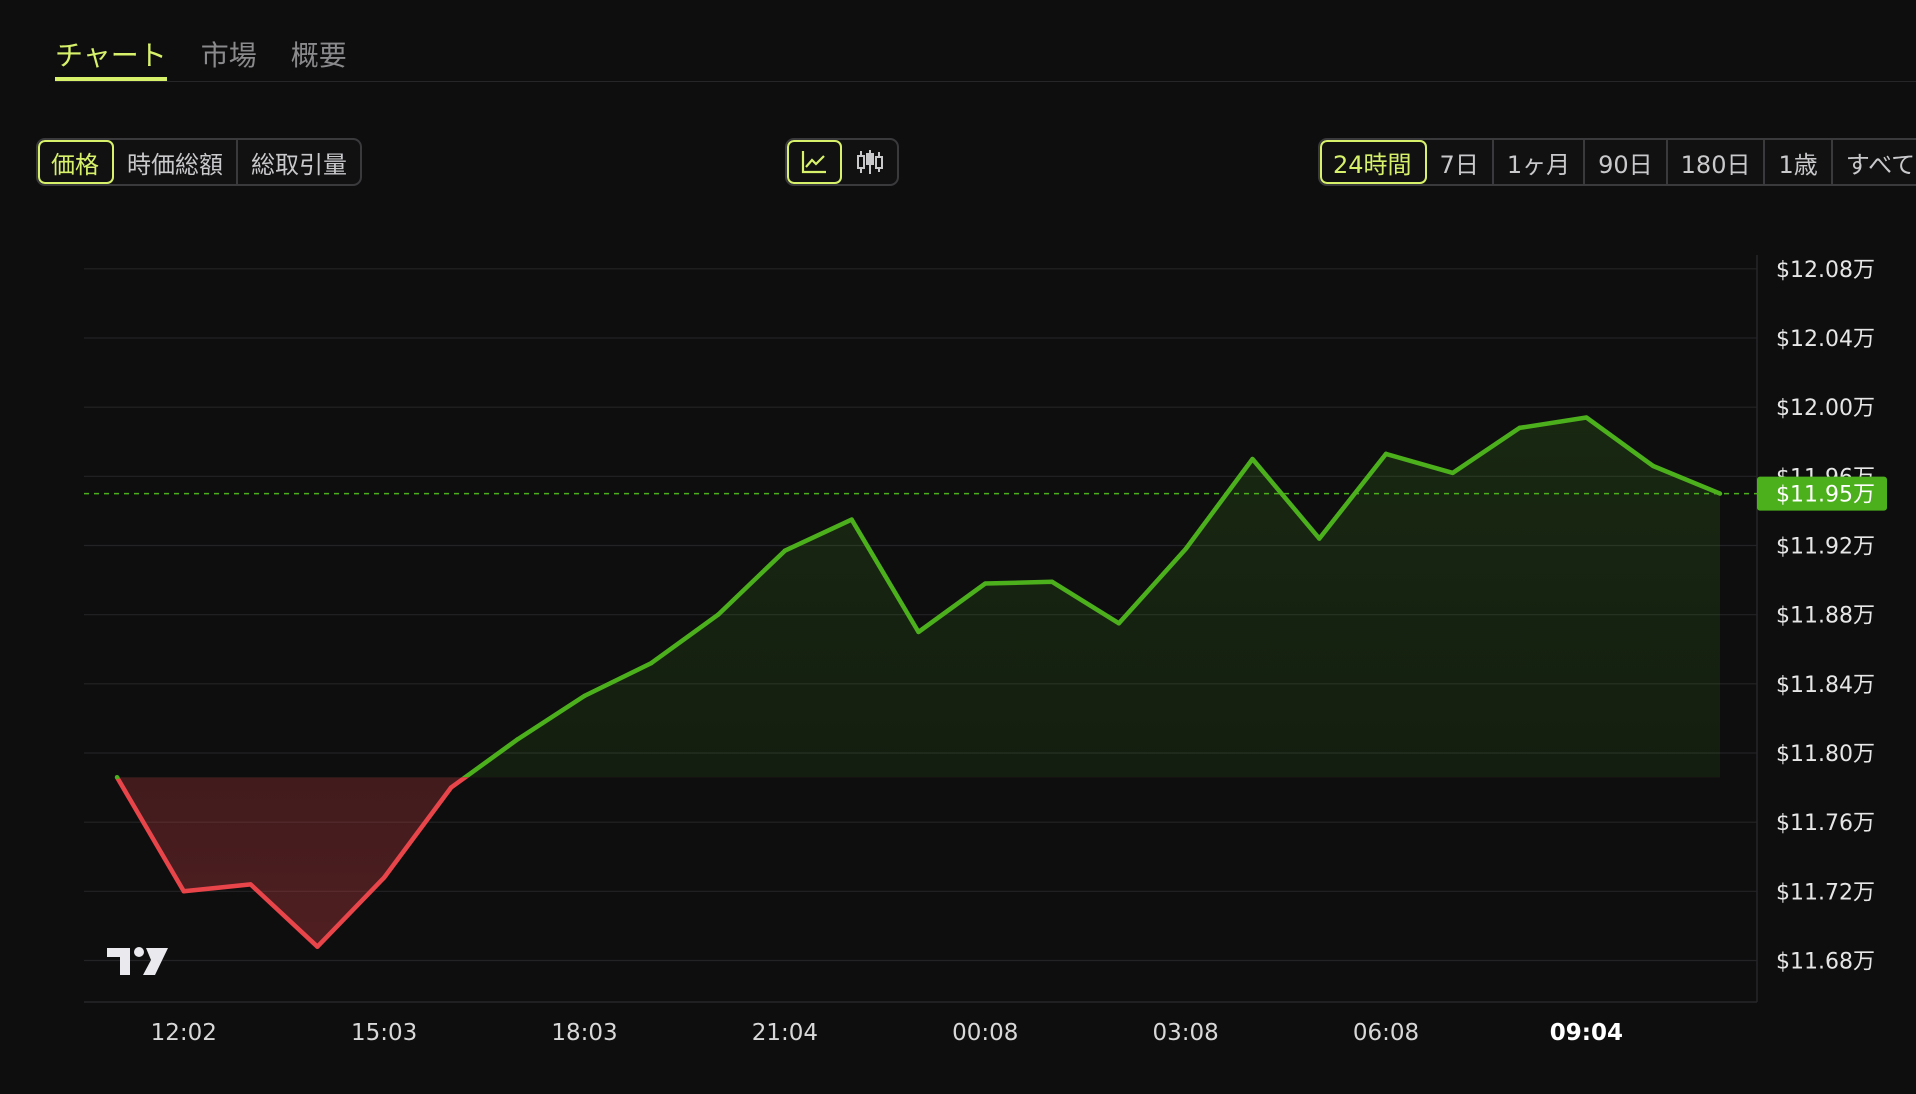 The height and width of the screenshot is (1094, 1916). What do you see at coordinates (184, 1033) in the screenshot?
I see `x-tick-label: 12:02` at bounding box center [184, 1033].